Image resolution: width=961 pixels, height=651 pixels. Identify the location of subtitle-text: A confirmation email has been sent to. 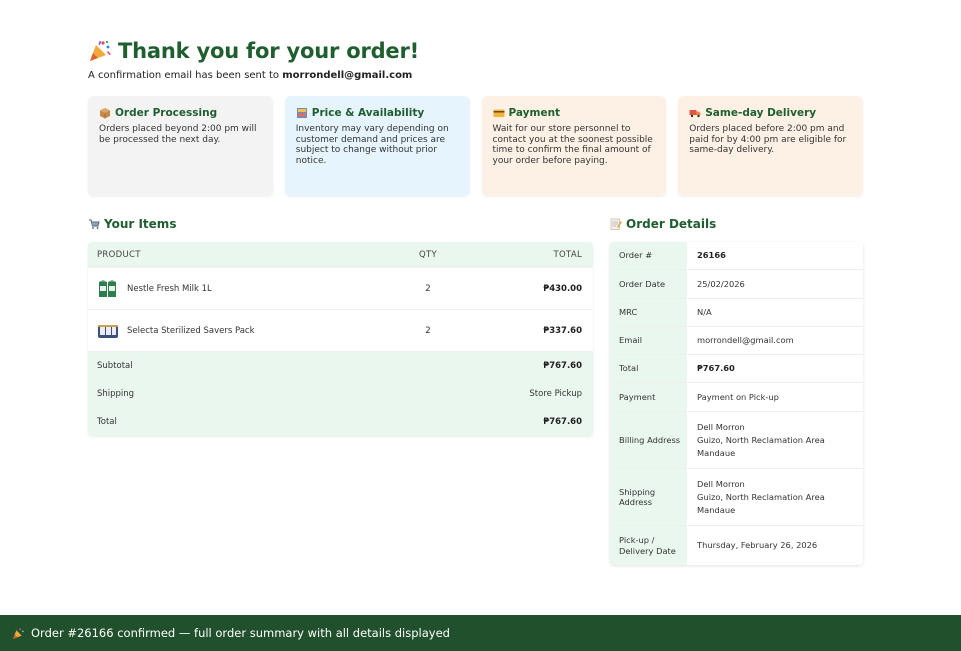
(185, 75).